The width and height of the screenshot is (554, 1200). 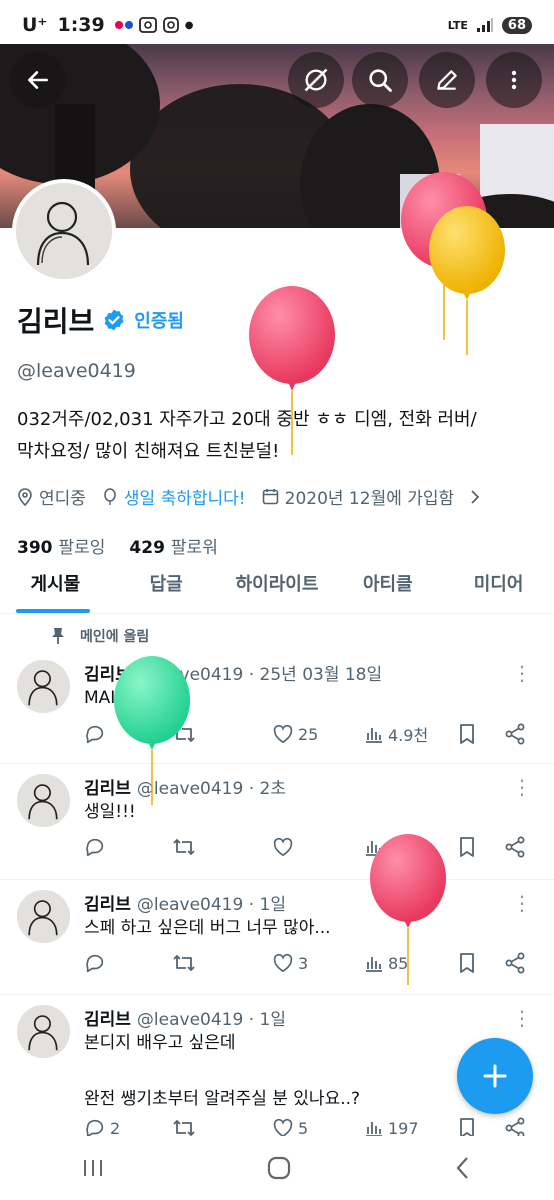 I want to click on like-button: 3, so click(x=318, y=963).